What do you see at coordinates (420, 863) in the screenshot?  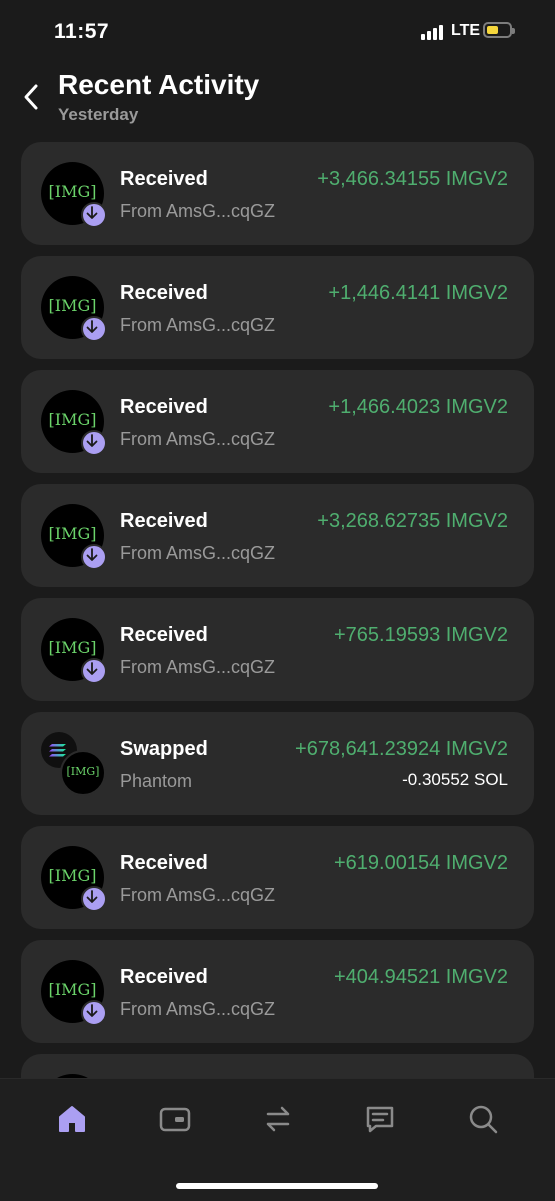 I see `activity-amount: +619.00154 IMGV2` at bounding box center [420, 863].